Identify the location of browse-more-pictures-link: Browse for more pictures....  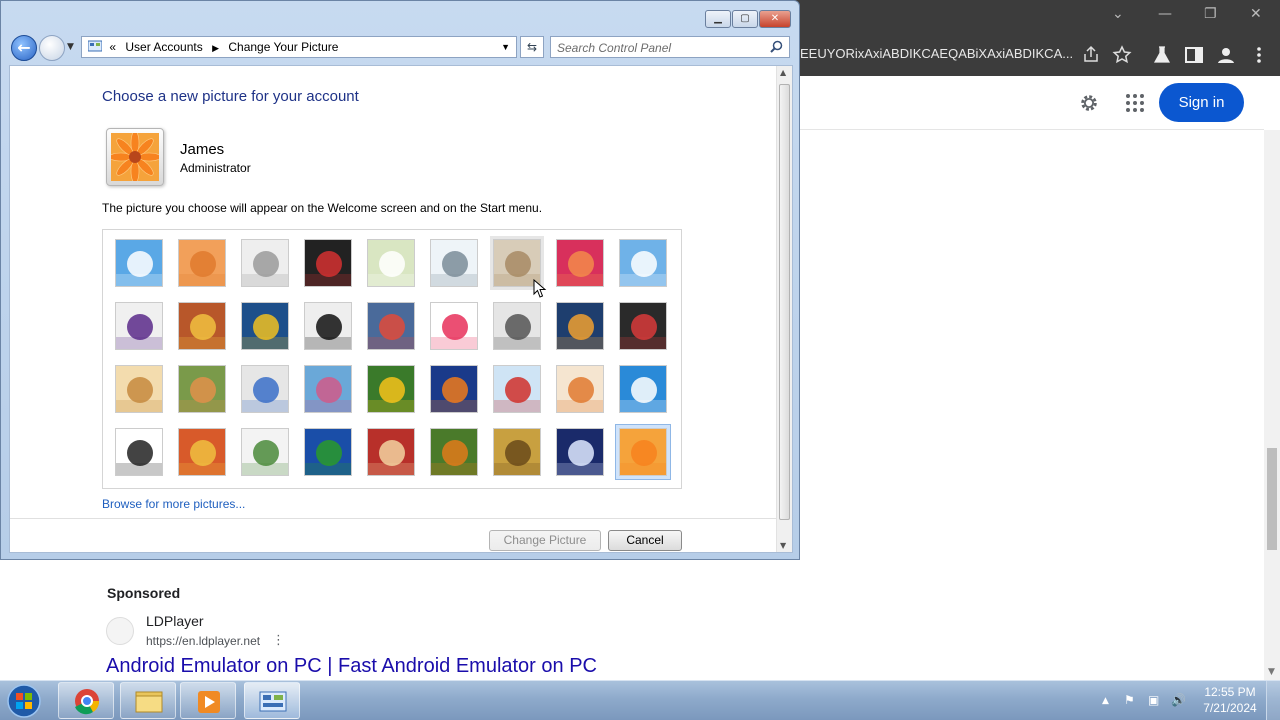
(173, 504).